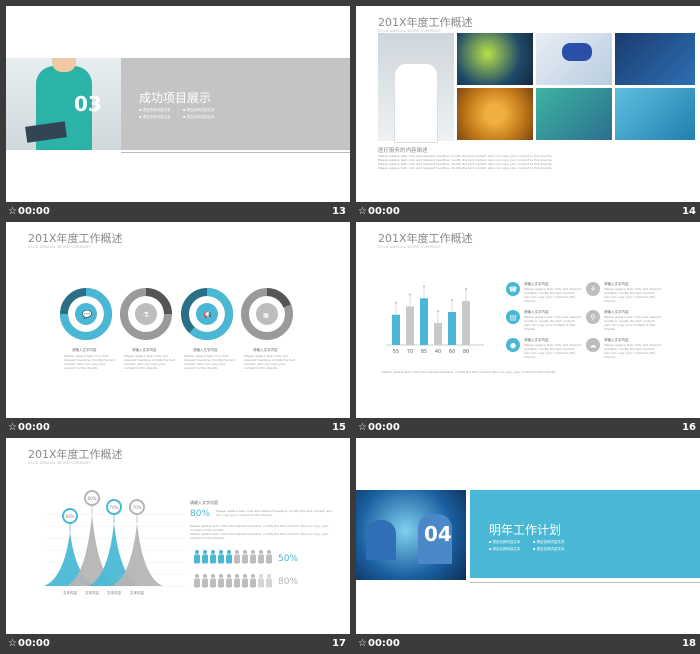 This screenshot has width=700, height=654. Describe the element at coordinates (689, 211) in the screenshot. I see `slide-number: 14` at that location.